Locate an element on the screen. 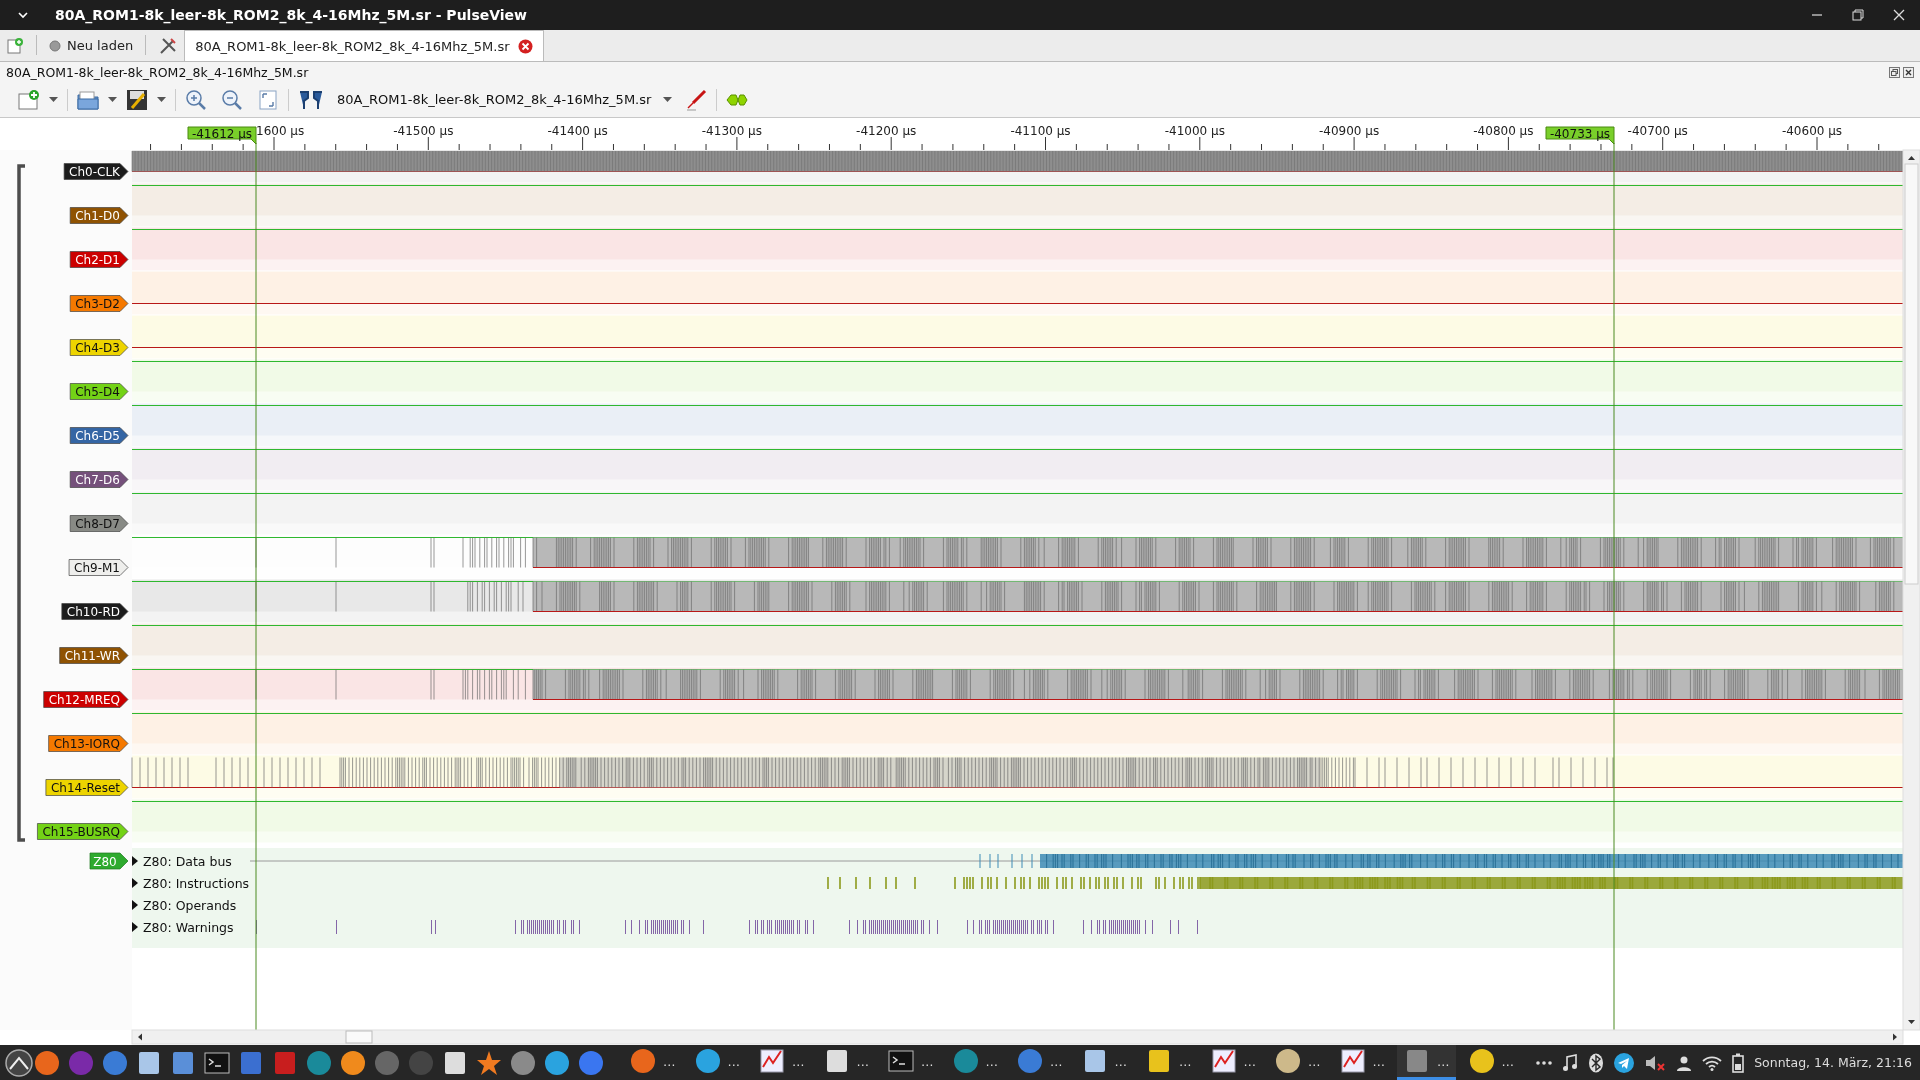 Image resolution: width=1920 pixels, height=1080 pixels. time-label: -41200 µs is located at coordinates (886, 131).